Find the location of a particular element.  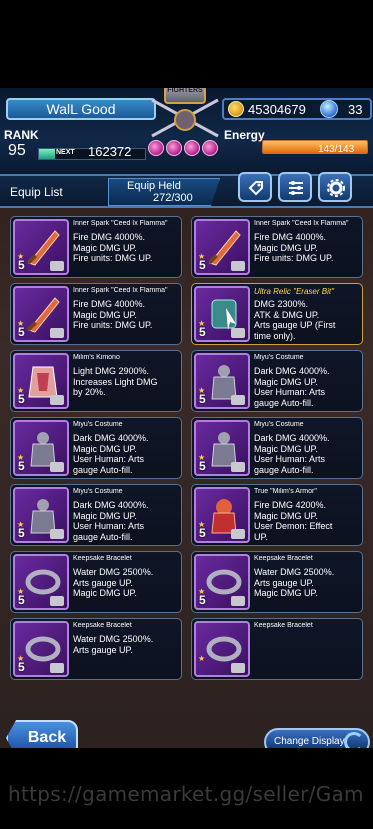

energy-label: Energy is located at coordinates (244, 135).